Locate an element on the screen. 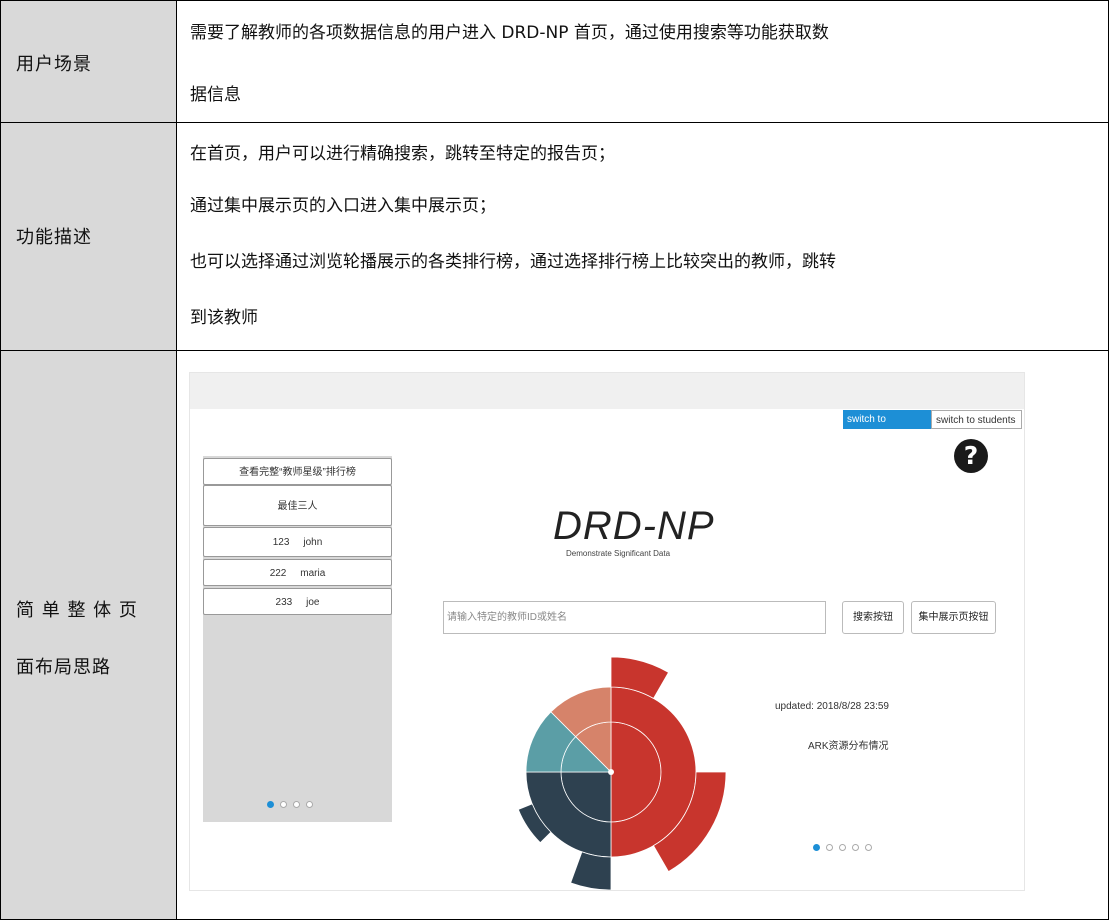 This screenshot has width=1109, height=920. leaderboard-entry: 233 joe is located at coordinates (297, 601).